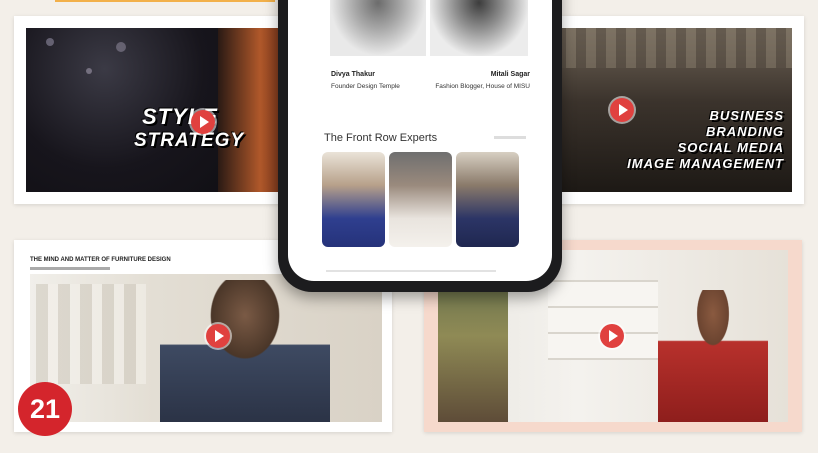 The height and width of the screenshot is (453, 818). Describe the element at coordinates (91, 334) in the screenshot. I see `shelf-background` at that location.